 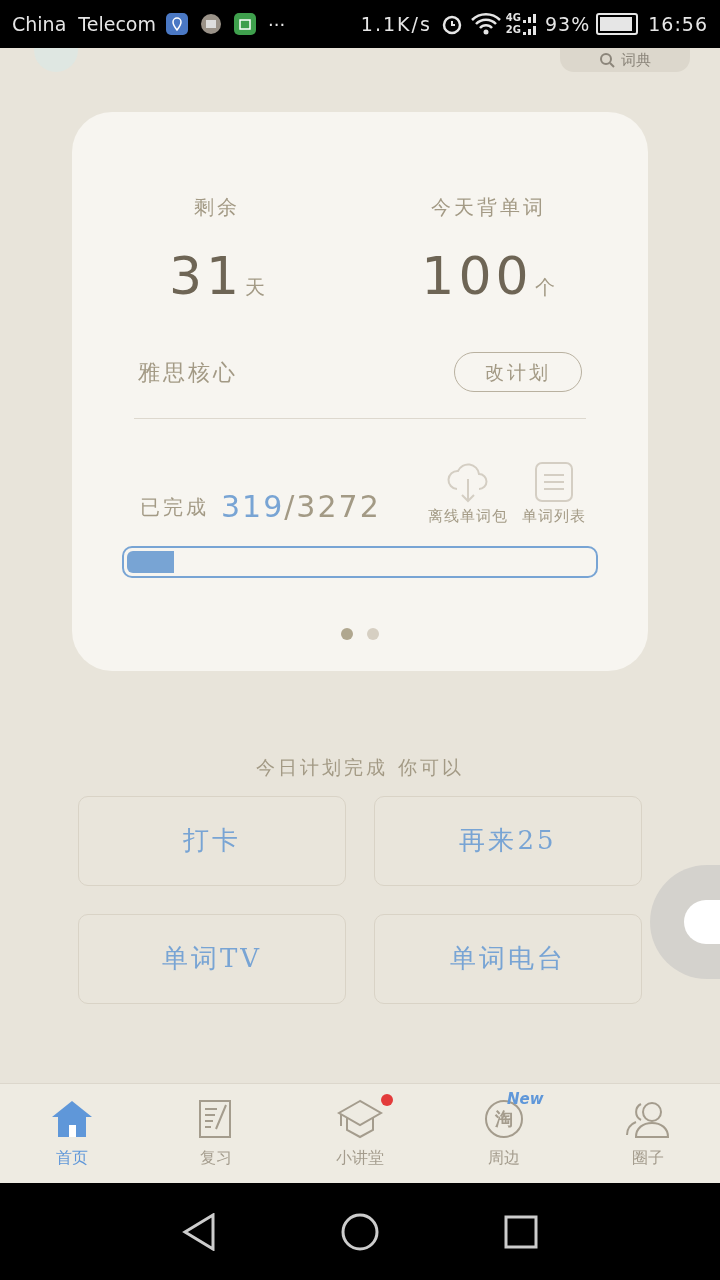 What do you see at coordinates (508, 840) in the screenshot?
I see `action-button: 再来25` at bounding box center [508, 840].